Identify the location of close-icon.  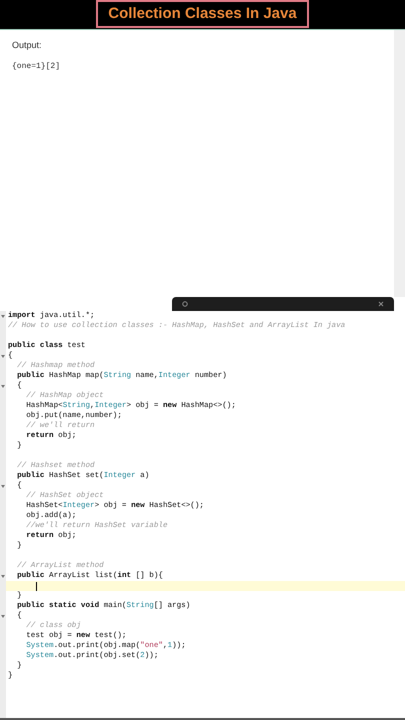
(381, 304).